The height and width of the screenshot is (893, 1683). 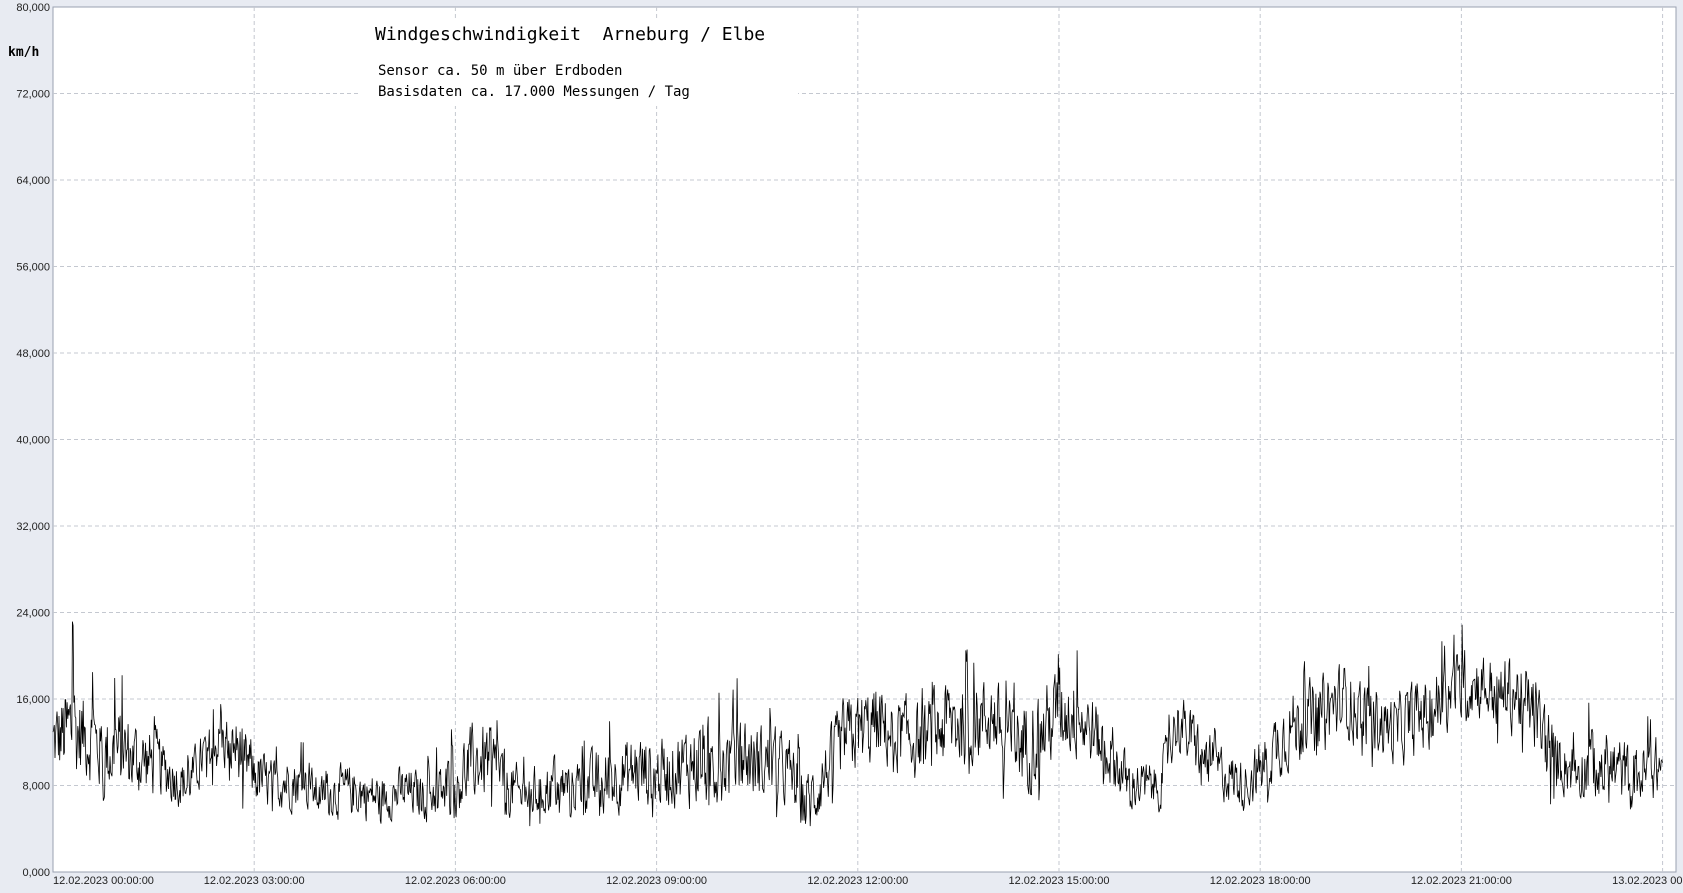 What do you see at coordinates (455, 881) in the screenshot?
I see `x-tick-label: 12.02.2023 06:00:00` at bounding box center [455, 881].